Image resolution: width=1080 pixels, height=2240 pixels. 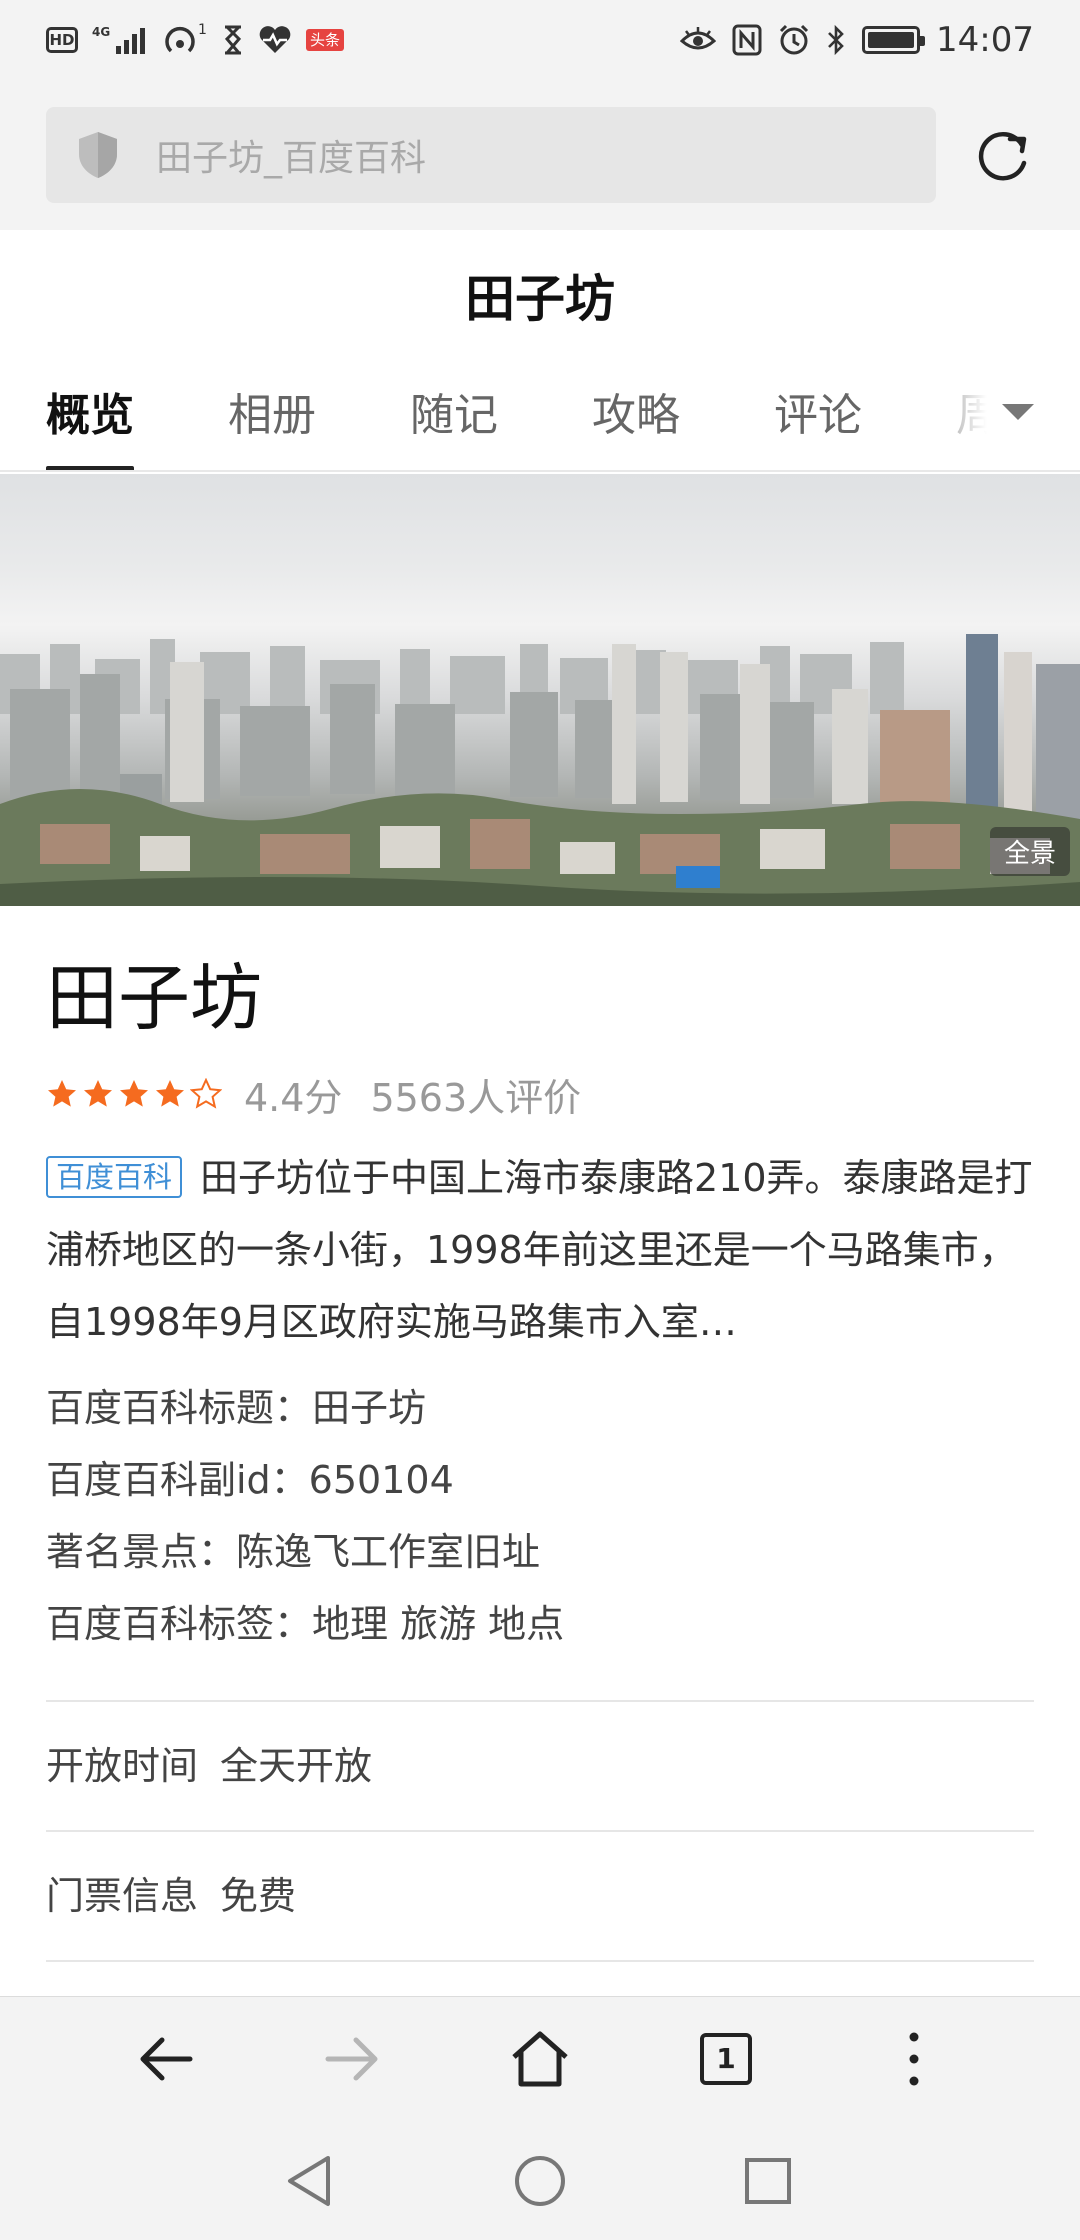 What do you see at coordinates (258, 1896) in the screenshot?
I see `ticket-info-value: 免费` at bounding box center [258, 1896].